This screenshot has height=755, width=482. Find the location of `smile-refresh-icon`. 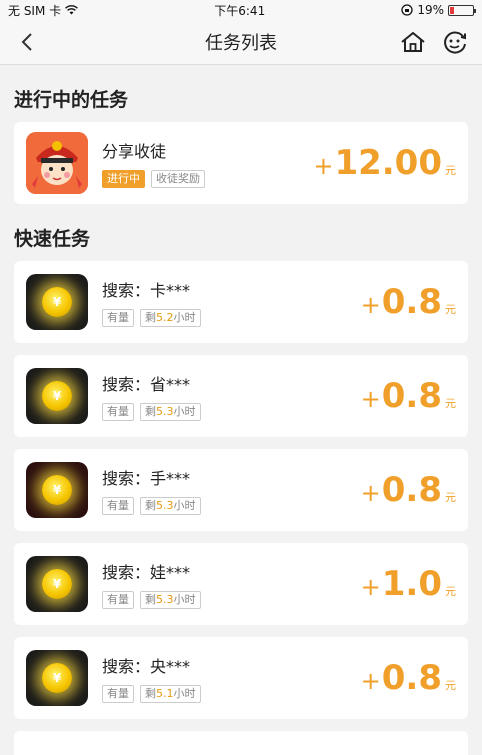

smile-refresh-icon is located at coordinates (455, 42).